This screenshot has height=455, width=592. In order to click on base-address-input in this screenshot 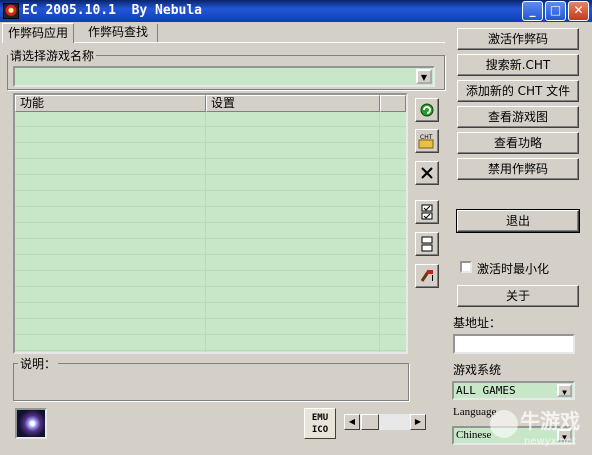, I will do `click(514, 344)`.